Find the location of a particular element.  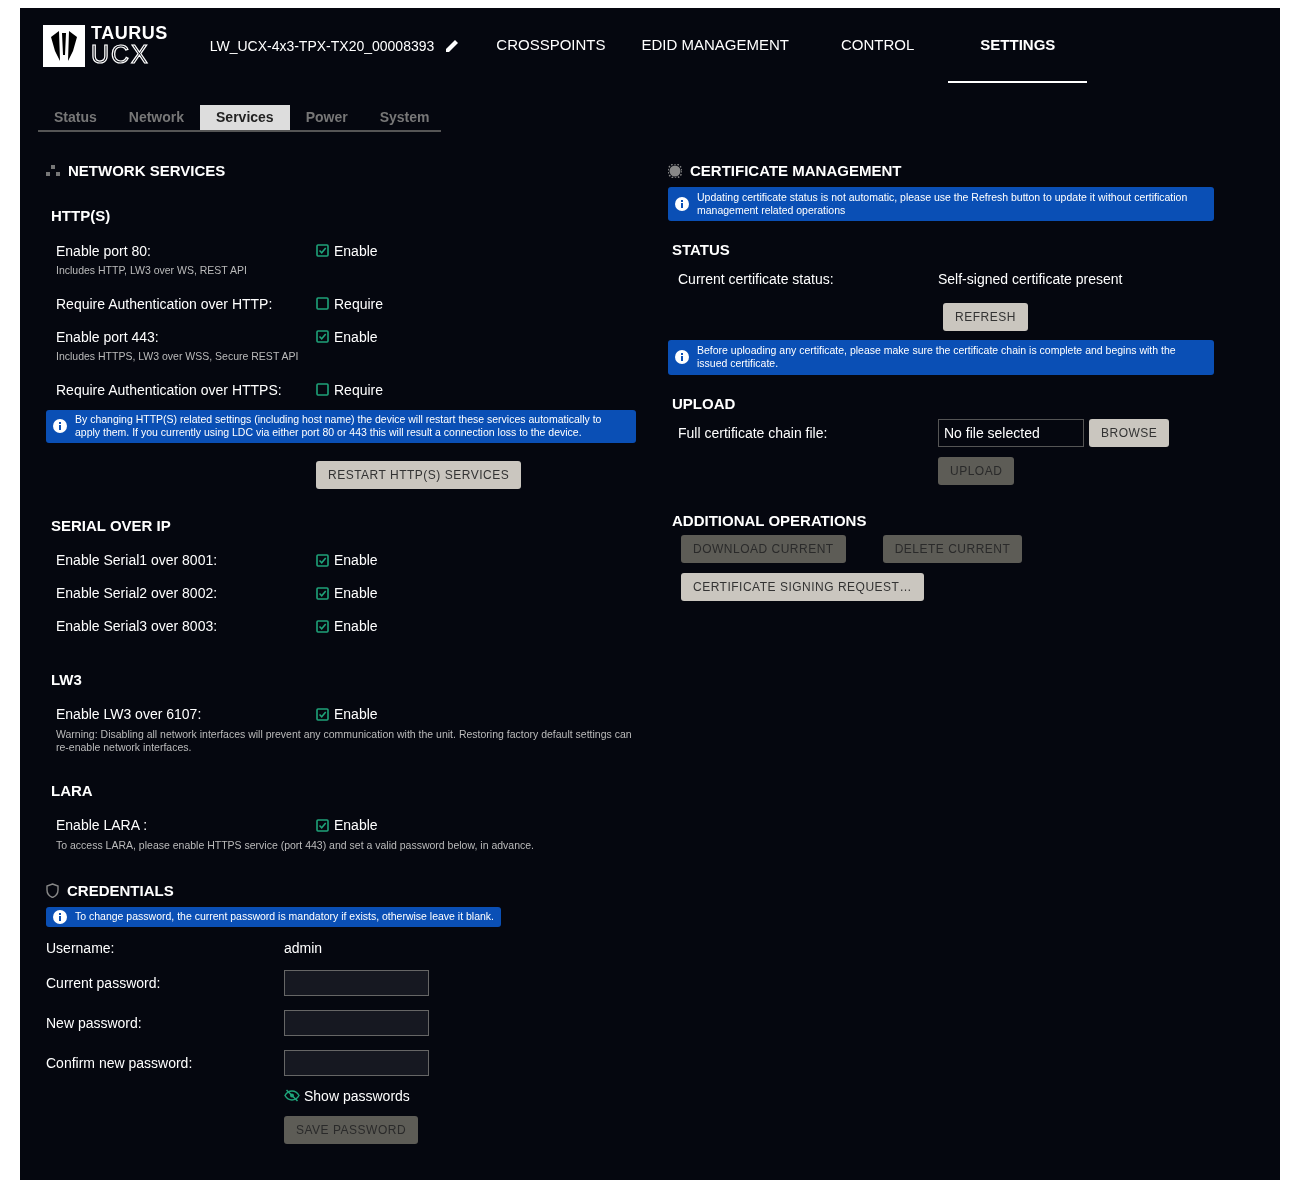

setting-label: Enable LARA : is located at coordinates (102, 825).